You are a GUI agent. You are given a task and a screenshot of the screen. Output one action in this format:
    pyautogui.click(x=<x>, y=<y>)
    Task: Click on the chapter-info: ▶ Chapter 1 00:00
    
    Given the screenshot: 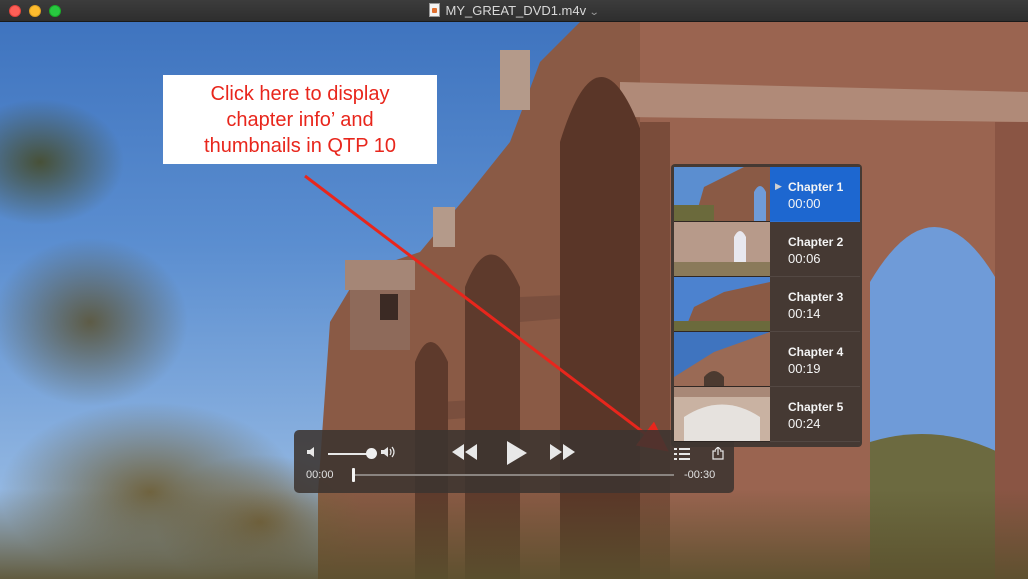 What is the action you would take?
    pyautogui.click(x=815, y=194)
    